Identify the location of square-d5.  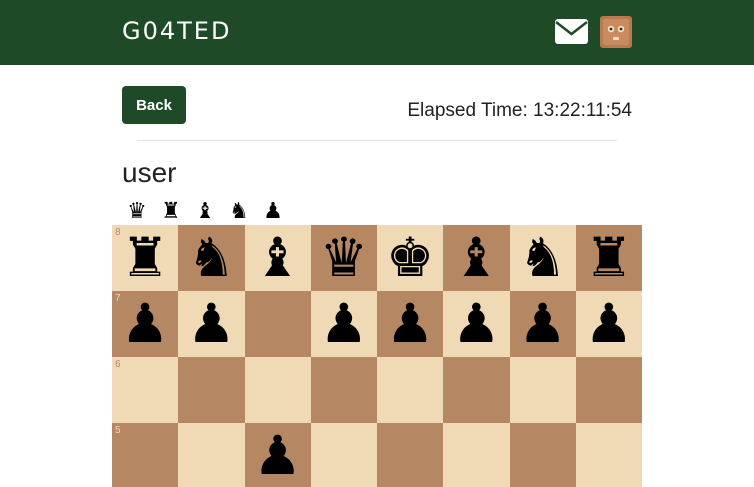
(343, 455).